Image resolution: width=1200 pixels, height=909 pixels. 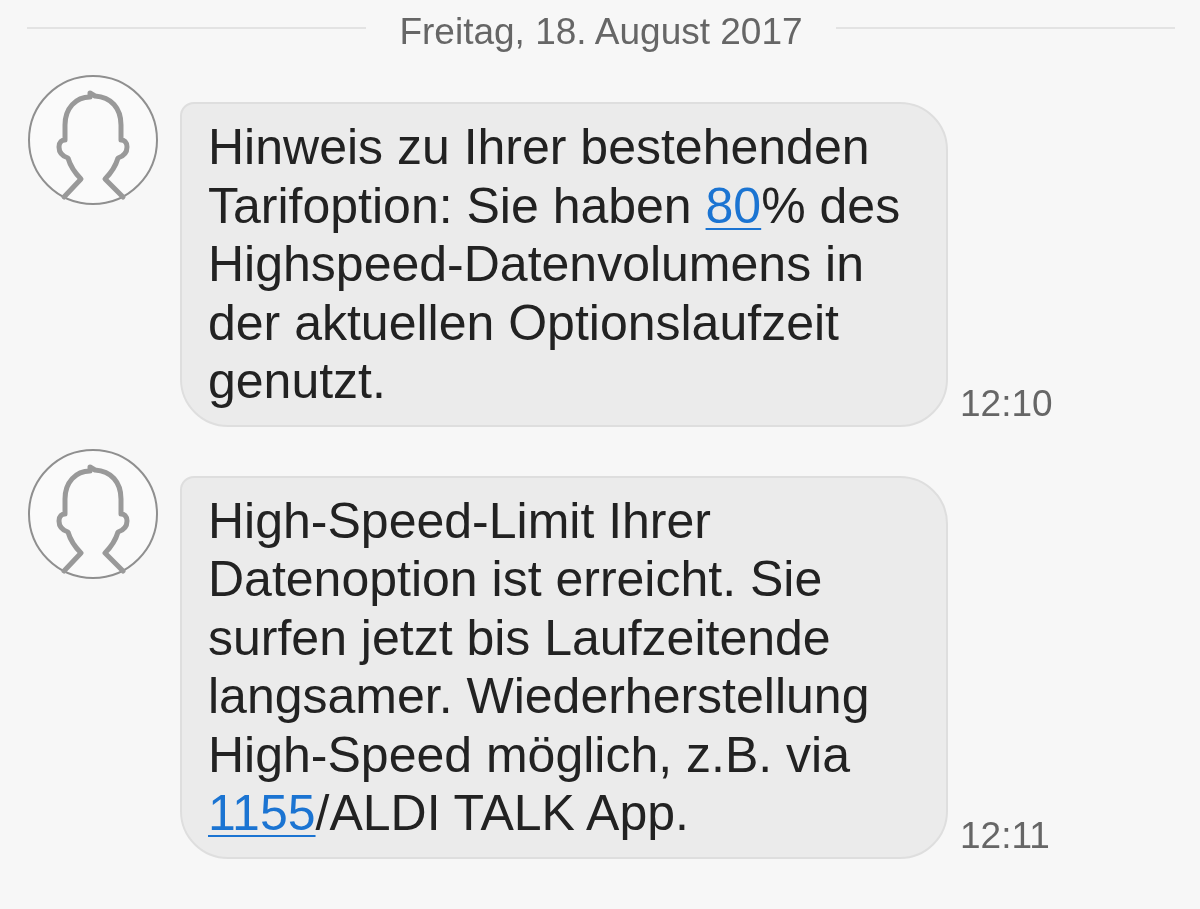 What do you see at coordinates (733, 205) in the screenshot?
I see `number-link: 80` at bounding box center [733, 205].